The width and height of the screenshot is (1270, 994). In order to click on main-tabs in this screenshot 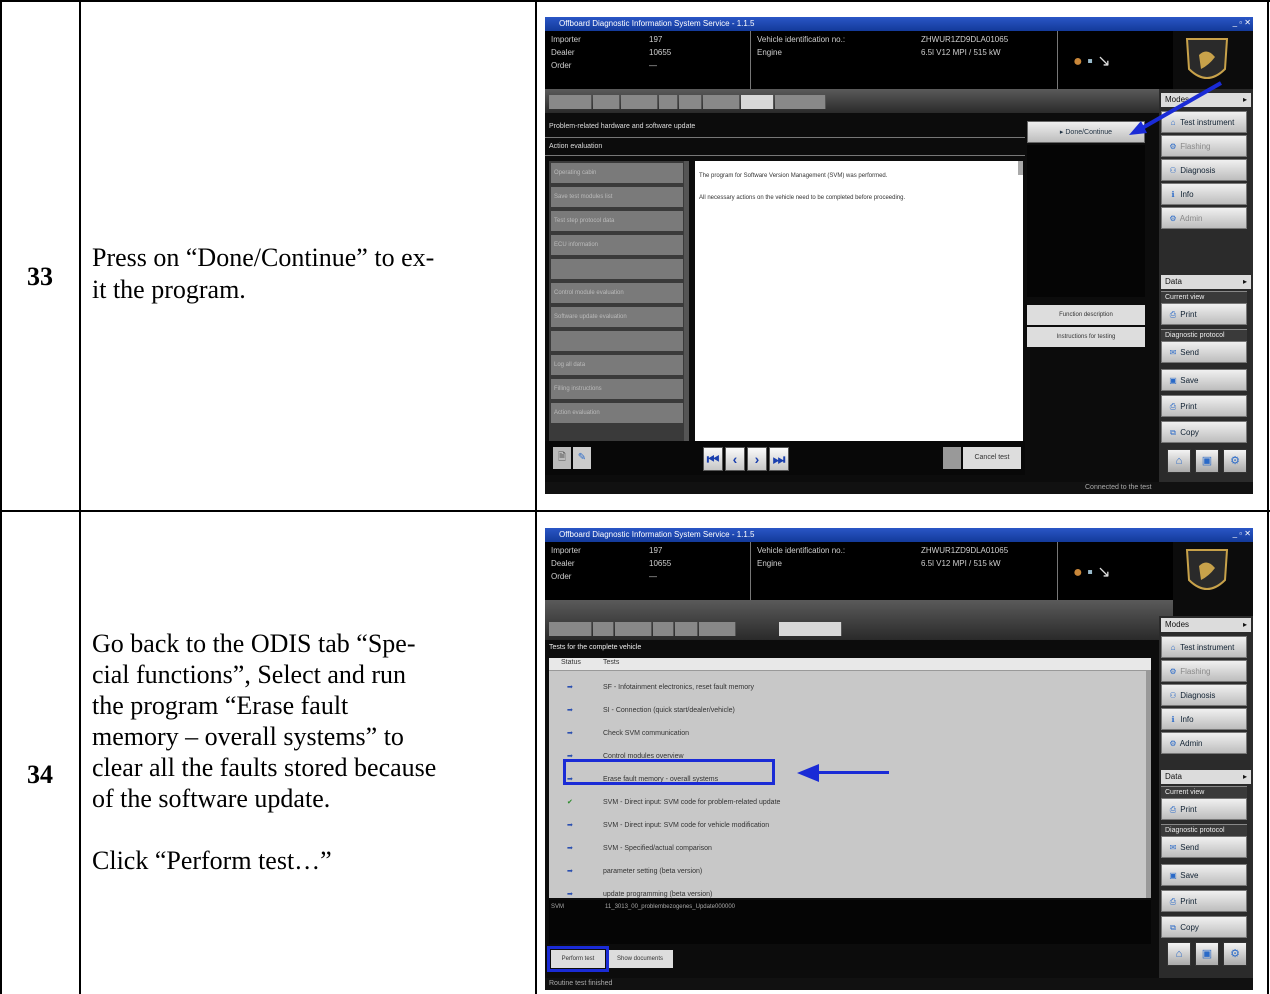, I will do `click(859, 620)`.